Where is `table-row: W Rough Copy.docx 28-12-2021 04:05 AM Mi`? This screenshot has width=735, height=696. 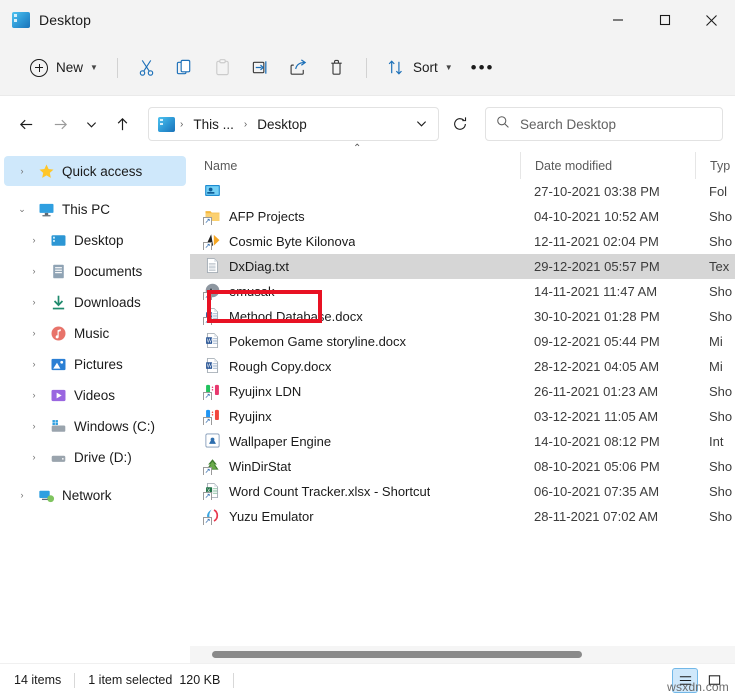
table-row: W Rough Copy.docx 28-12-2021 04:05 AM Mi is located at coordinates (462, 366).